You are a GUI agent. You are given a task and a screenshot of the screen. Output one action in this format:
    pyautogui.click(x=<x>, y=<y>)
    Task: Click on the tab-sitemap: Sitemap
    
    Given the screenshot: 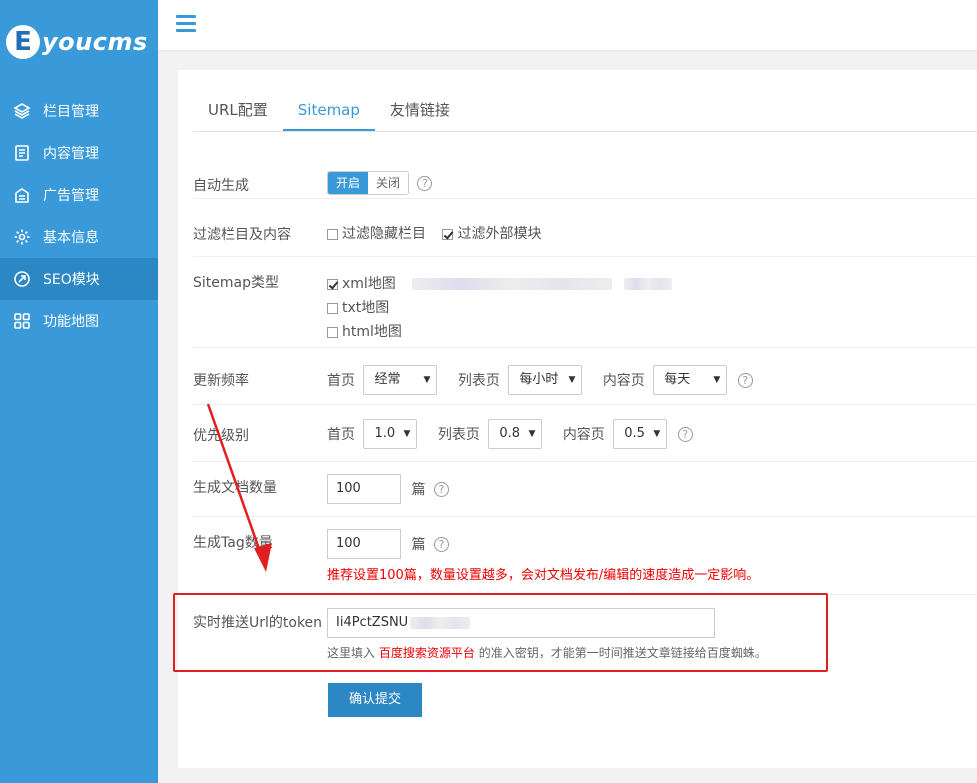 What is the action you would take?
    pyautogui.click(x=328, y=110)
    